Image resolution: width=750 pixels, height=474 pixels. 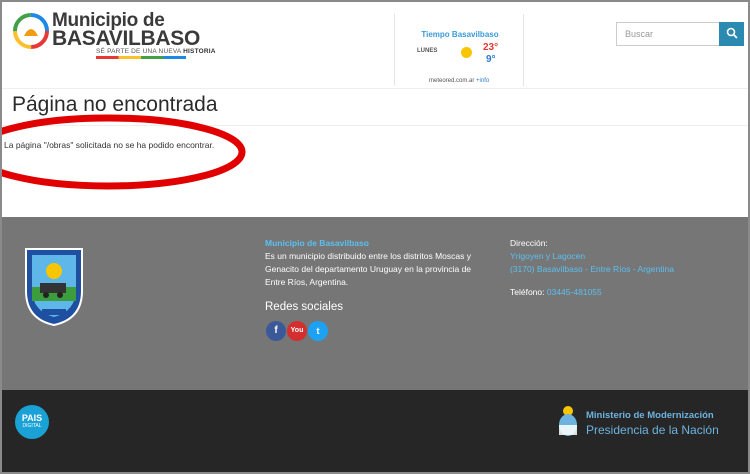 What do you see at coordinates (627, 292) in the screenshot?
I see `phone-row: Teléfono: 03445-481055` at bounding box center [627, 292].